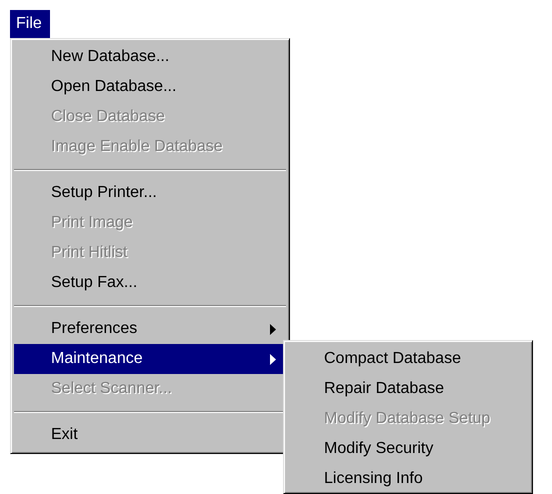  What do you see at coordinates (408, 389) in the screenshot?
I see `menu-item: Repair Database` at bounding box center [408, 389].